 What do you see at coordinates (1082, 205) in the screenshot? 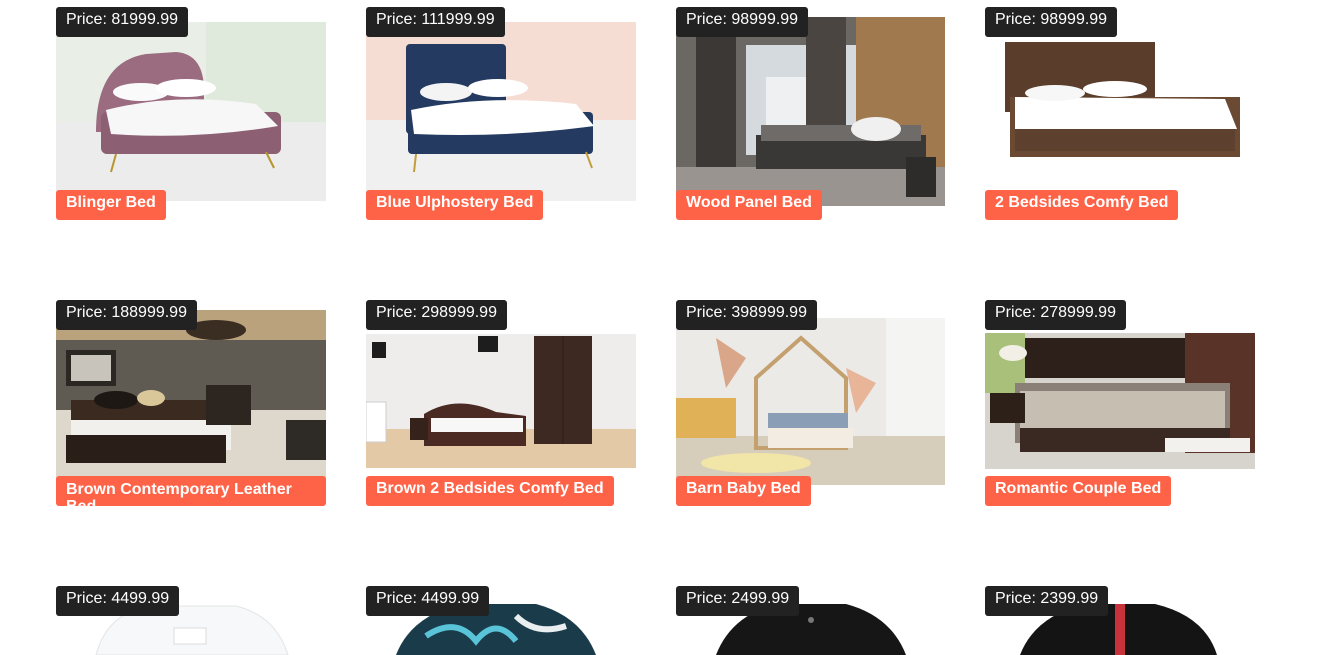
I see `product-name: 2 Bedsides Comfy Bed` at bounding box center [1082, 205].